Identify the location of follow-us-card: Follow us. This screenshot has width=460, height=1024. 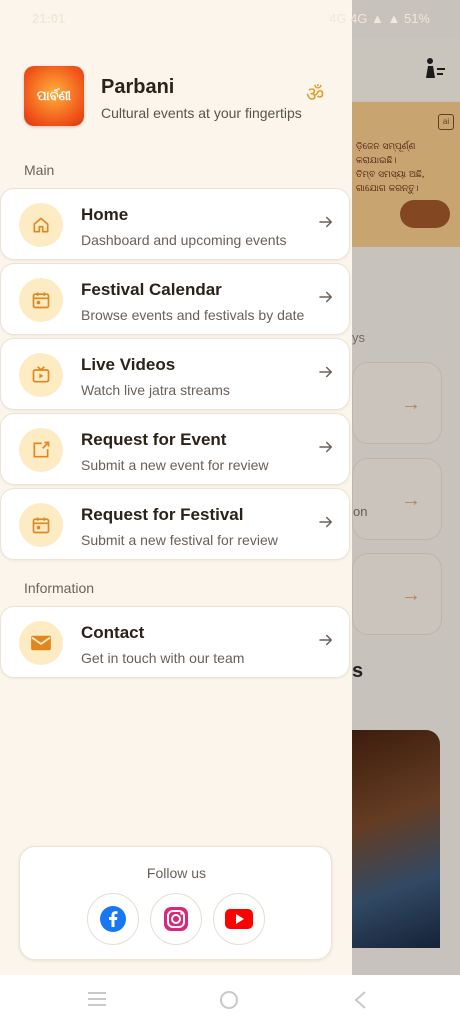
(175, 903).